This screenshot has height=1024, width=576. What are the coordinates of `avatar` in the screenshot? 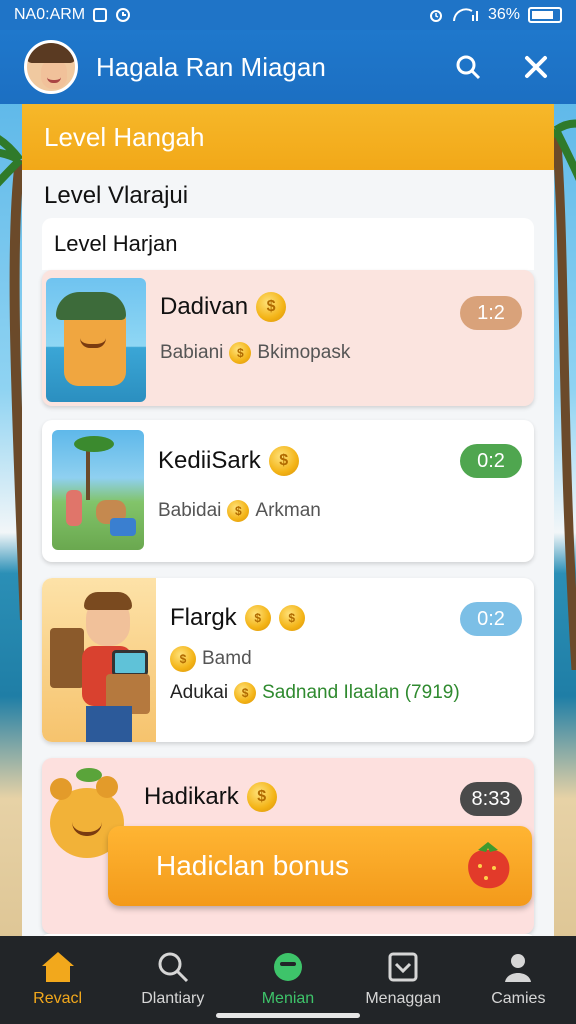 It's located at (51, 67).